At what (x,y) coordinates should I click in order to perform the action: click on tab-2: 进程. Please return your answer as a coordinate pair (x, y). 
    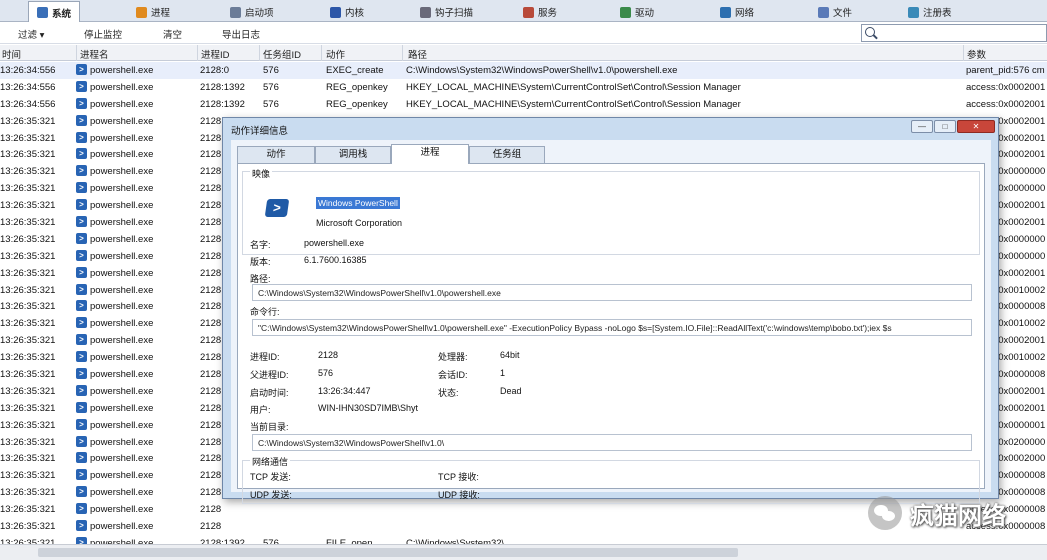
    Looking at the image, I should click on (153, 12).